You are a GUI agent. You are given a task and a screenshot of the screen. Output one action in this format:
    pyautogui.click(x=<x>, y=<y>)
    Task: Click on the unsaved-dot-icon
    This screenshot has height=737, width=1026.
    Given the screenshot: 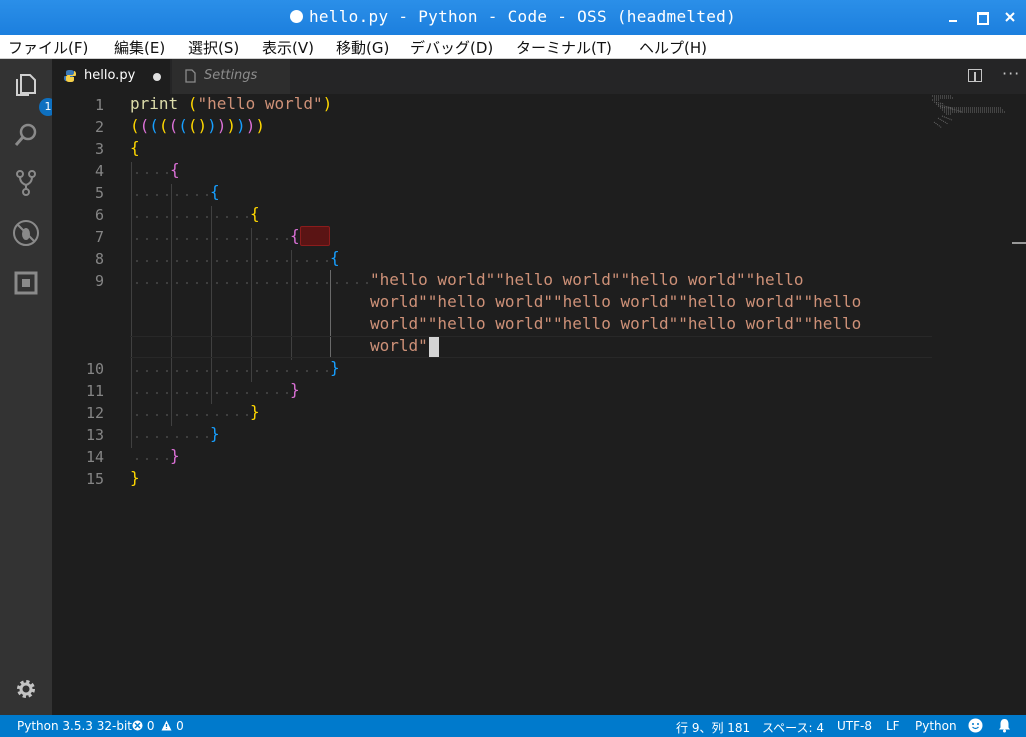 What is the action you would take?
    pyautogui.click(x=296, y=16)
    